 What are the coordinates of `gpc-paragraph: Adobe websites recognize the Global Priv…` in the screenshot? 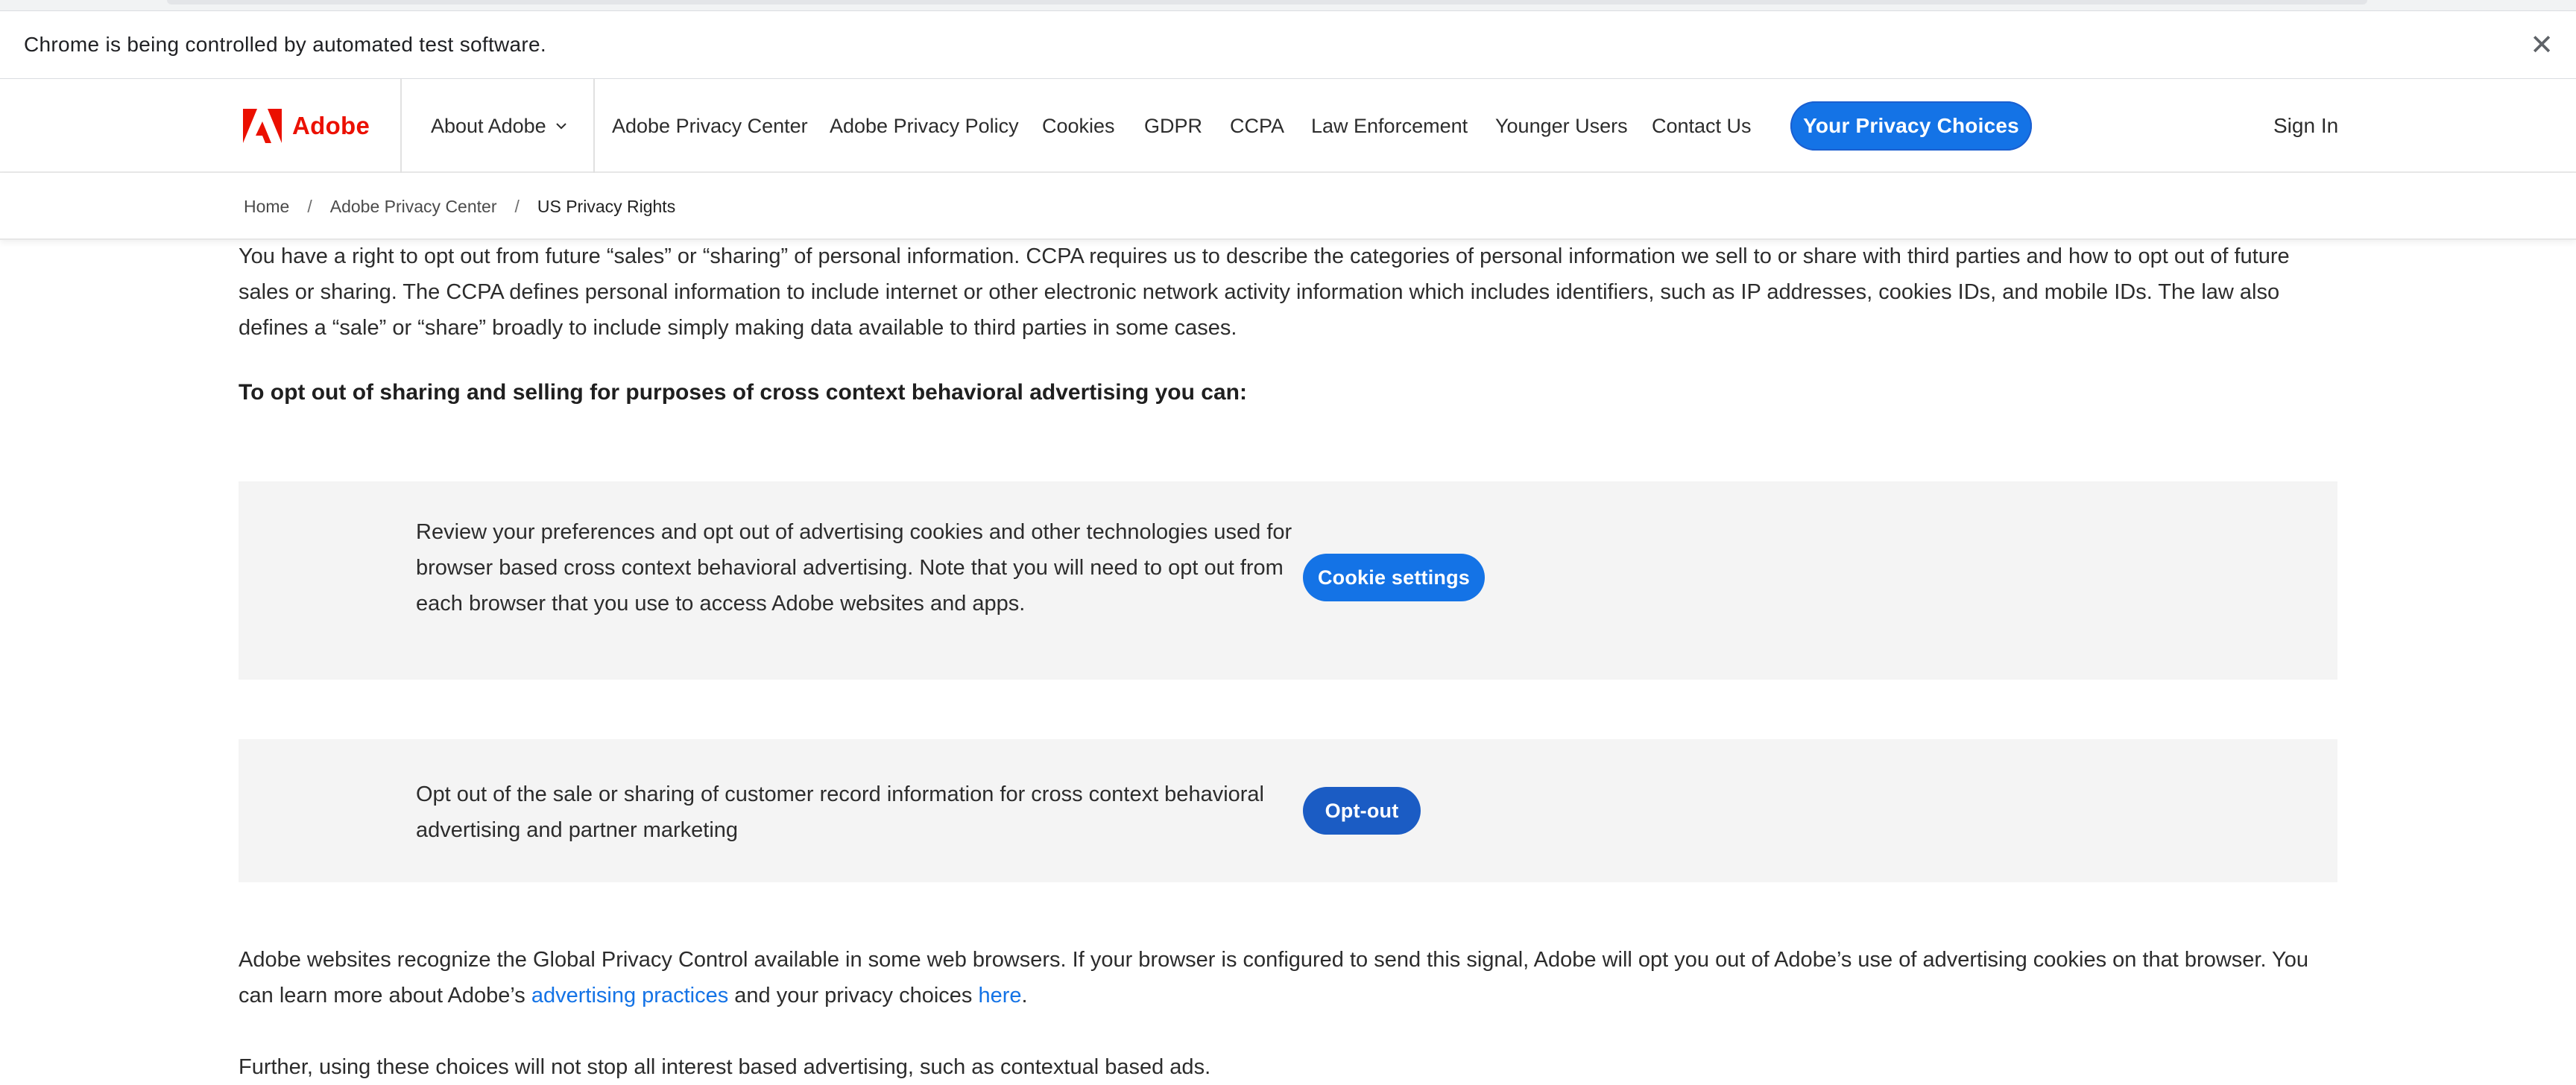 It's located at (1288, 977).